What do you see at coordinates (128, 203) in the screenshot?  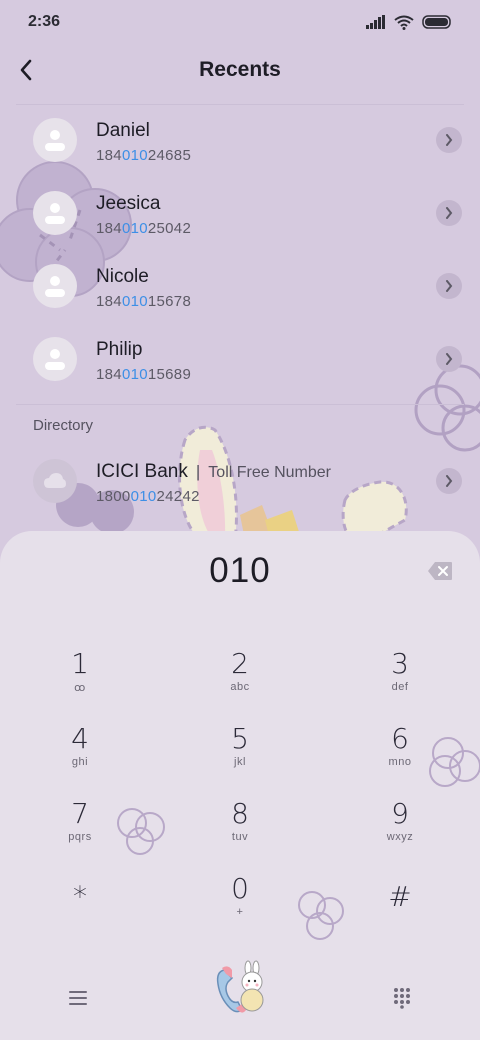 I see `contact-name: Jeesica` at bounding box center [128, 203].